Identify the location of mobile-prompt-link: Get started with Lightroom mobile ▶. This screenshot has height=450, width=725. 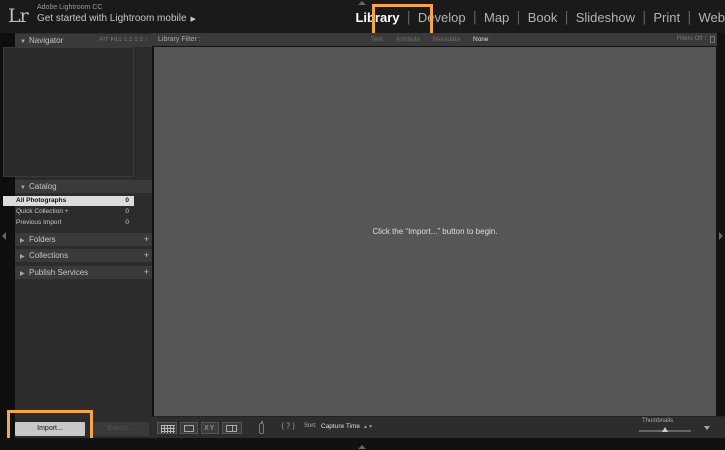
(116, 18).